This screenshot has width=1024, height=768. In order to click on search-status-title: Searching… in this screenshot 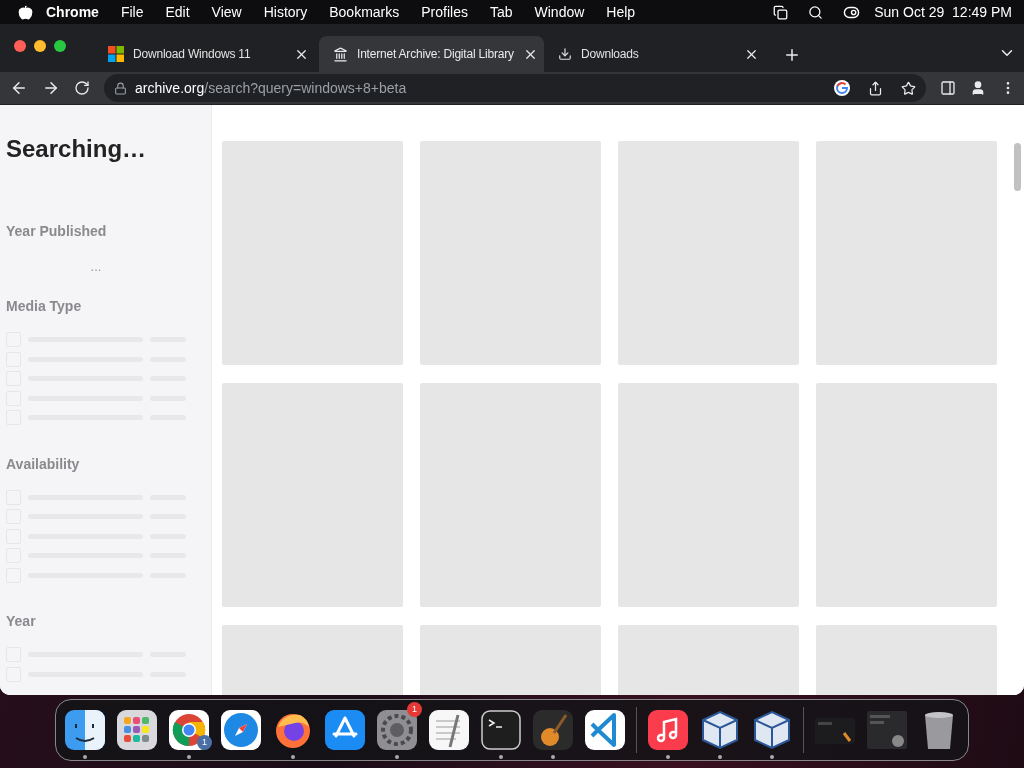, I will do `click(77, 149)`.